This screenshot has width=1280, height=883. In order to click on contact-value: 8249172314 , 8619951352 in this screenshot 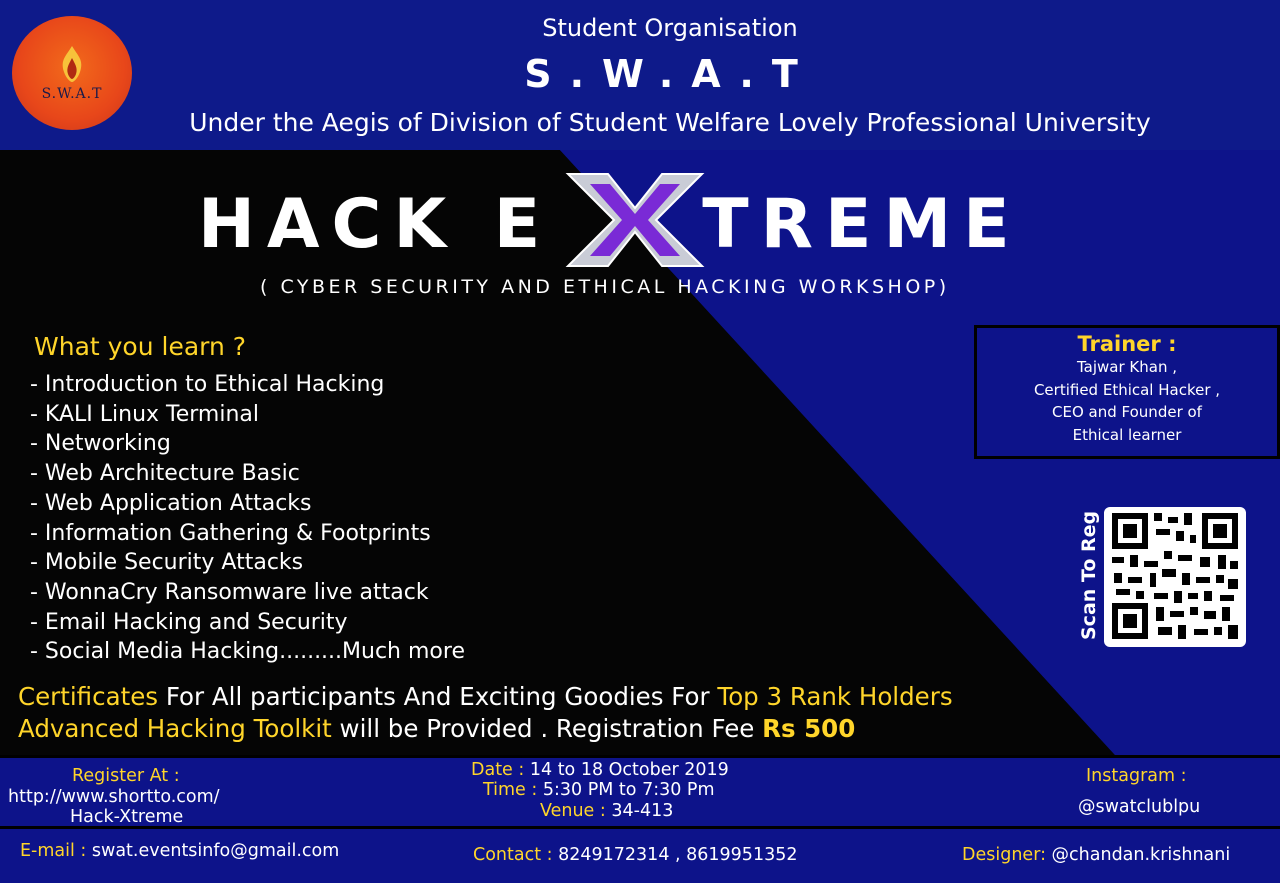, I will do `click(675, 855)`.